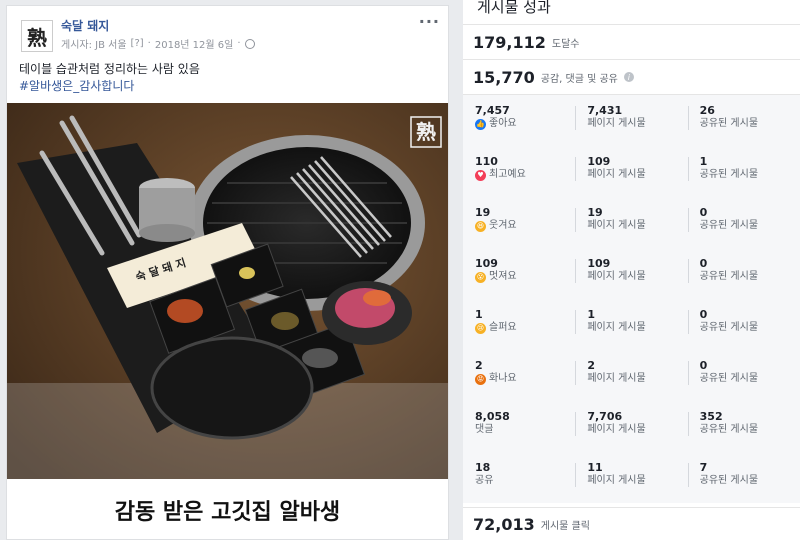 The width and height of the screenshot is (800, 540). Describe the element at coordinates (503, 378) in the screenshot. I see `reaction-label: 화나요` at that location.